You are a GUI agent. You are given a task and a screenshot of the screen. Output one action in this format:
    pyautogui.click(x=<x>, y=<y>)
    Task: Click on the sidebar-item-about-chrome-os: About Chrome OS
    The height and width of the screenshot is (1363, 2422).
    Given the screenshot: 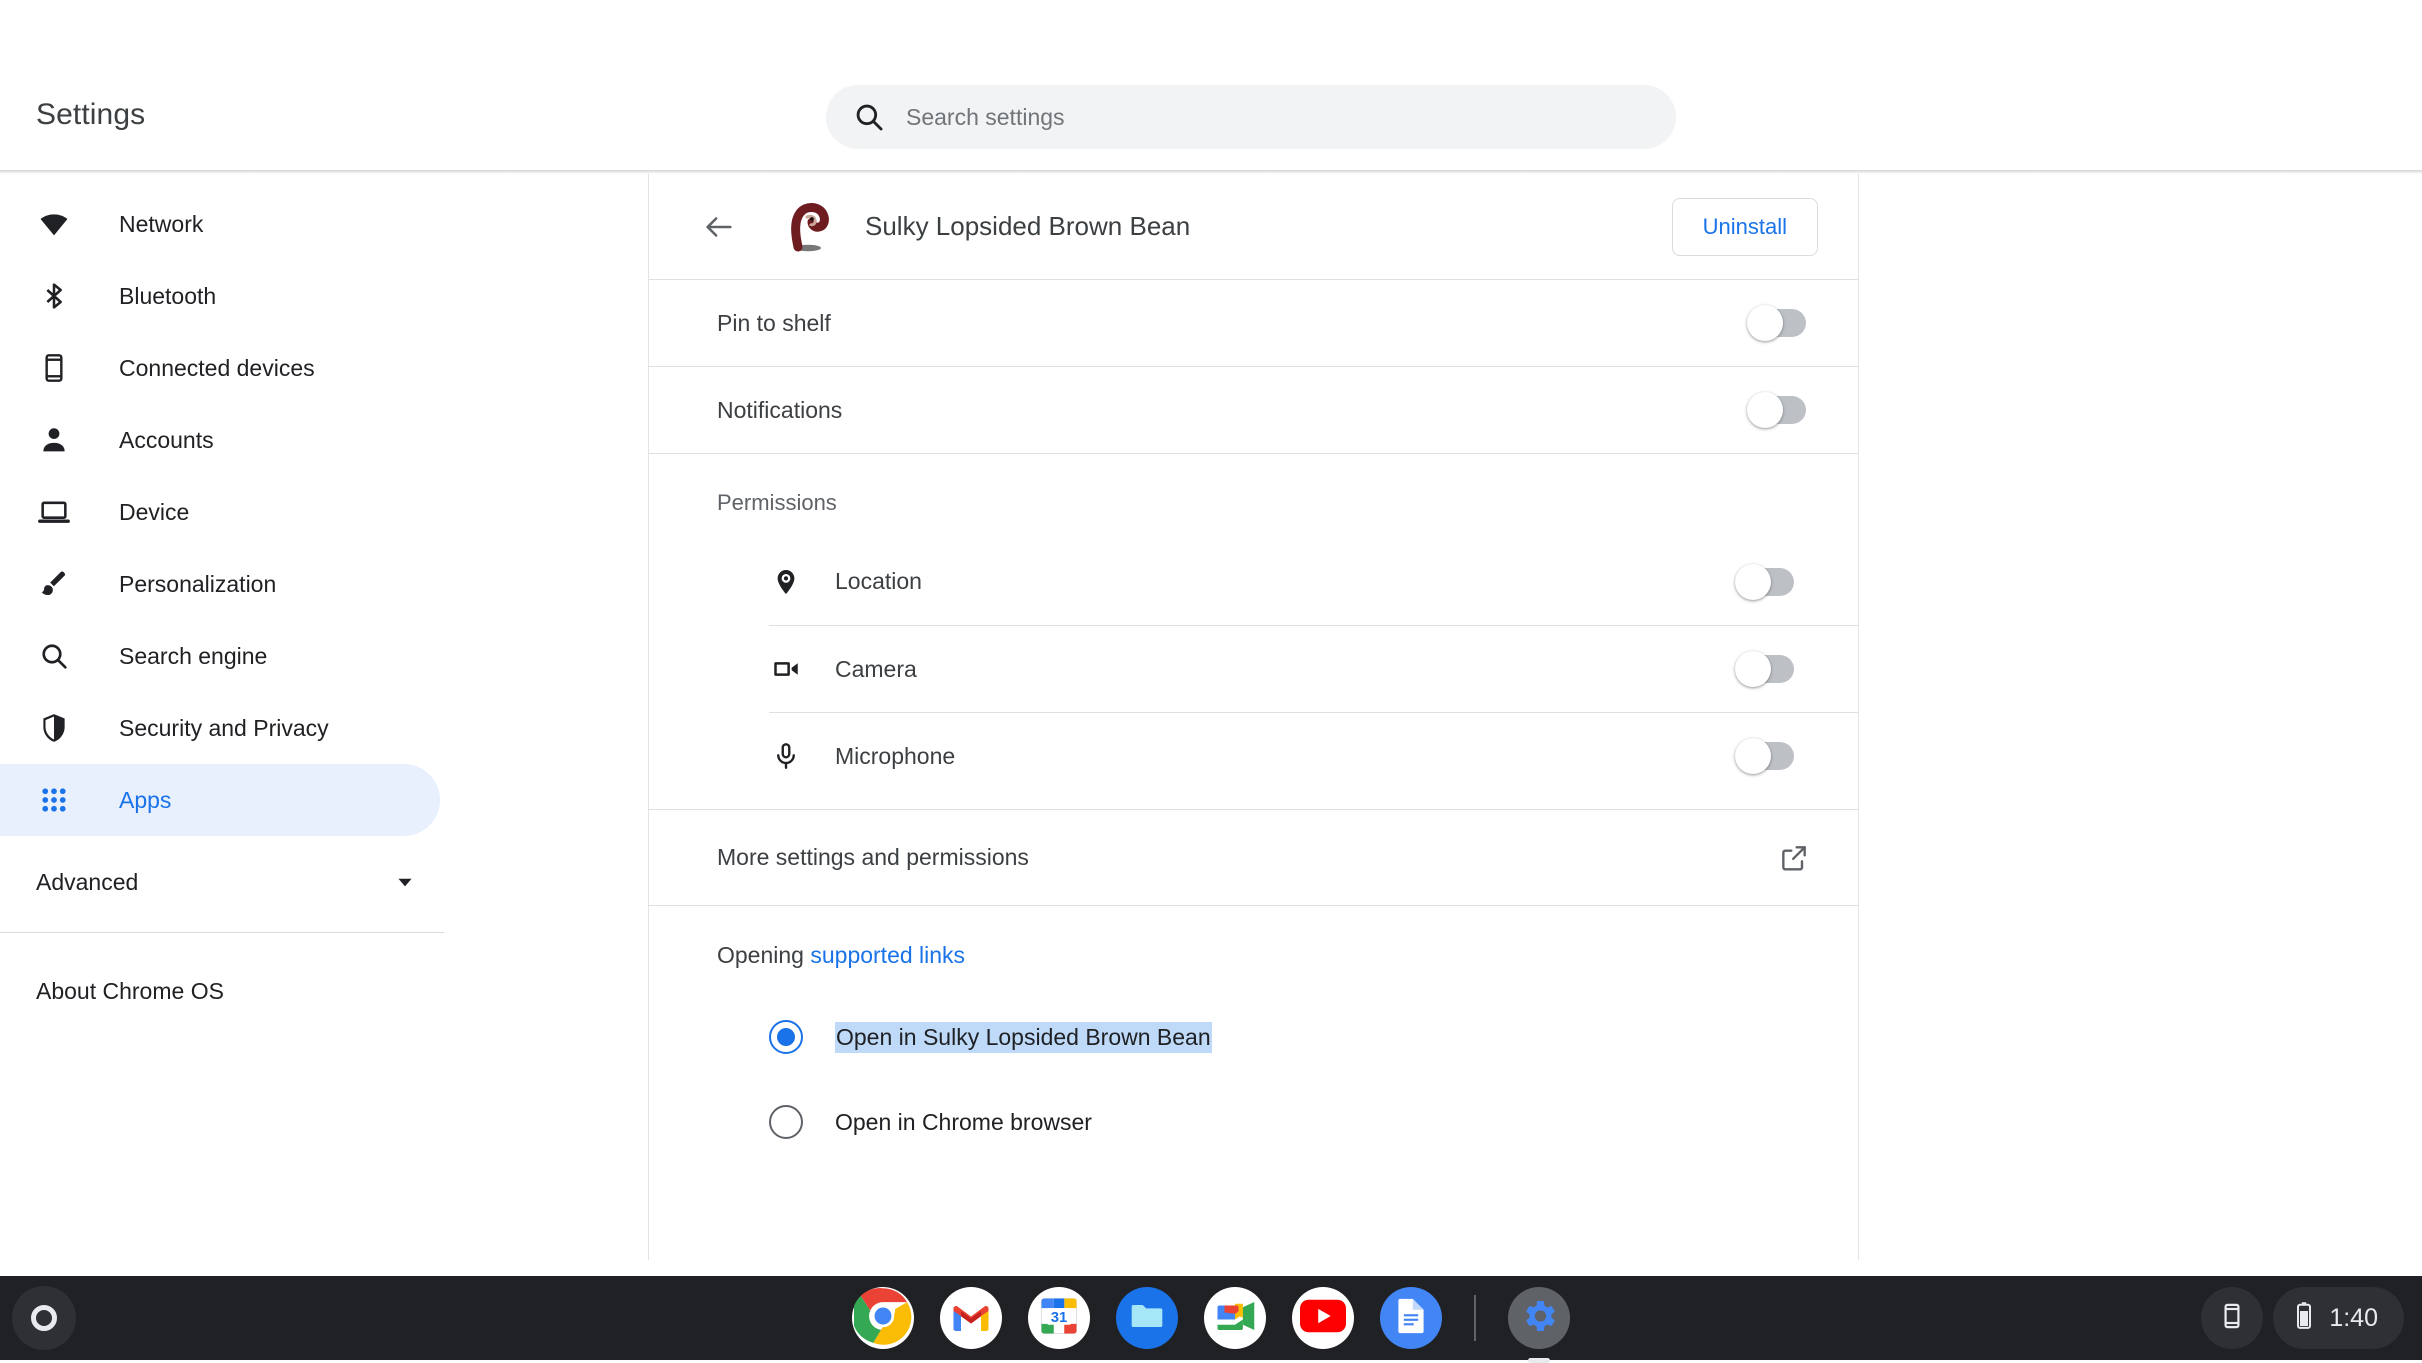 What is the action you would take?
    pyautogui.click(x=323, y=991)
    